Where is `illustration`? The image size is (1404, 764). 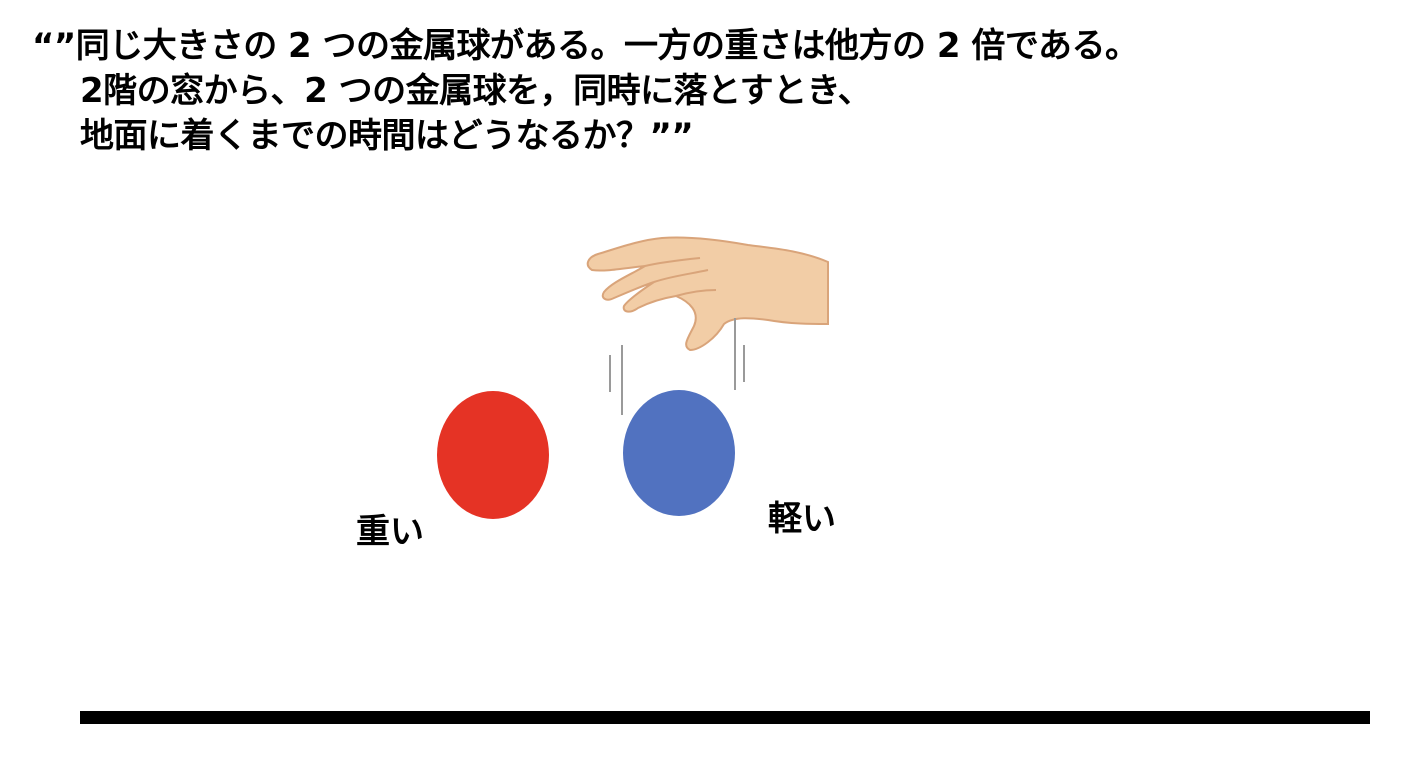
illustration is located at coordinates (633, 377).